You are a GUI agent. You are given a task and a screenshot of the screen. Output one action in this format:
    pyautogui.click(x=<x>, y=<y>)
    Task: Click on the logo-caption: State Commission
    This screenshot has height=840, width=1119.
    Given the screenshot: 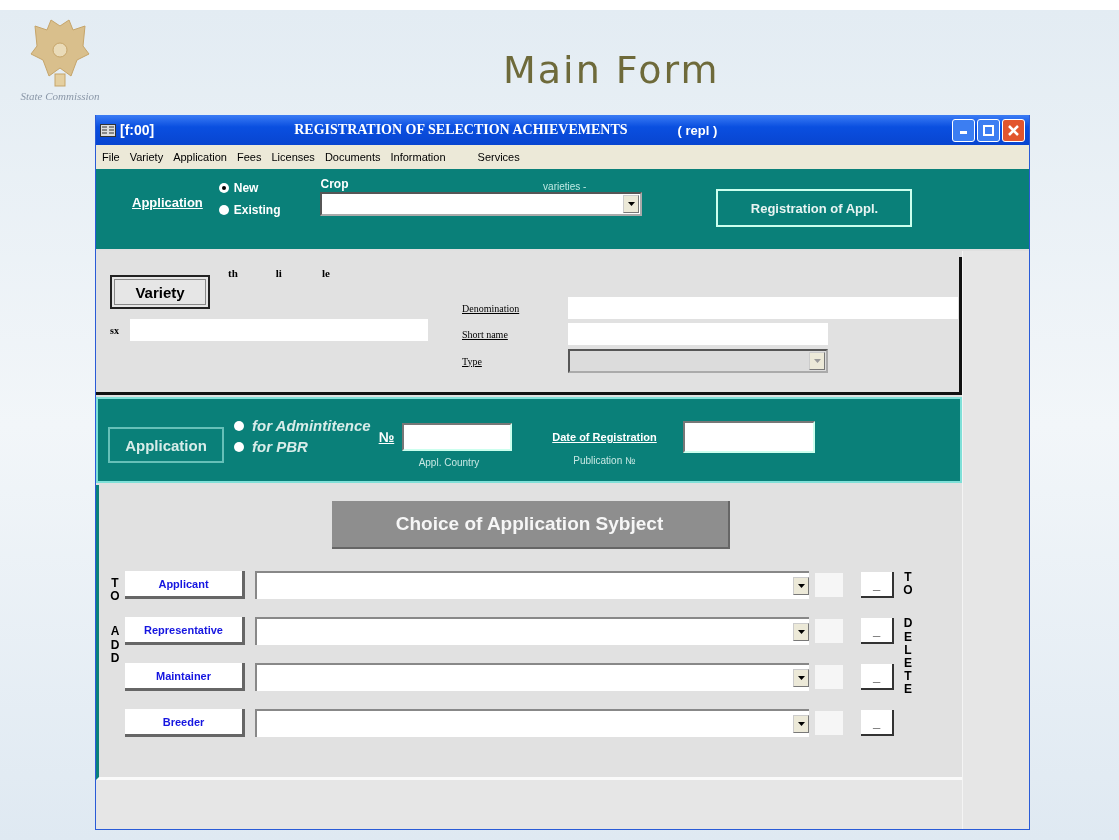 What is the action you would take?
    pyautogui.click(x=60, y=96)
    